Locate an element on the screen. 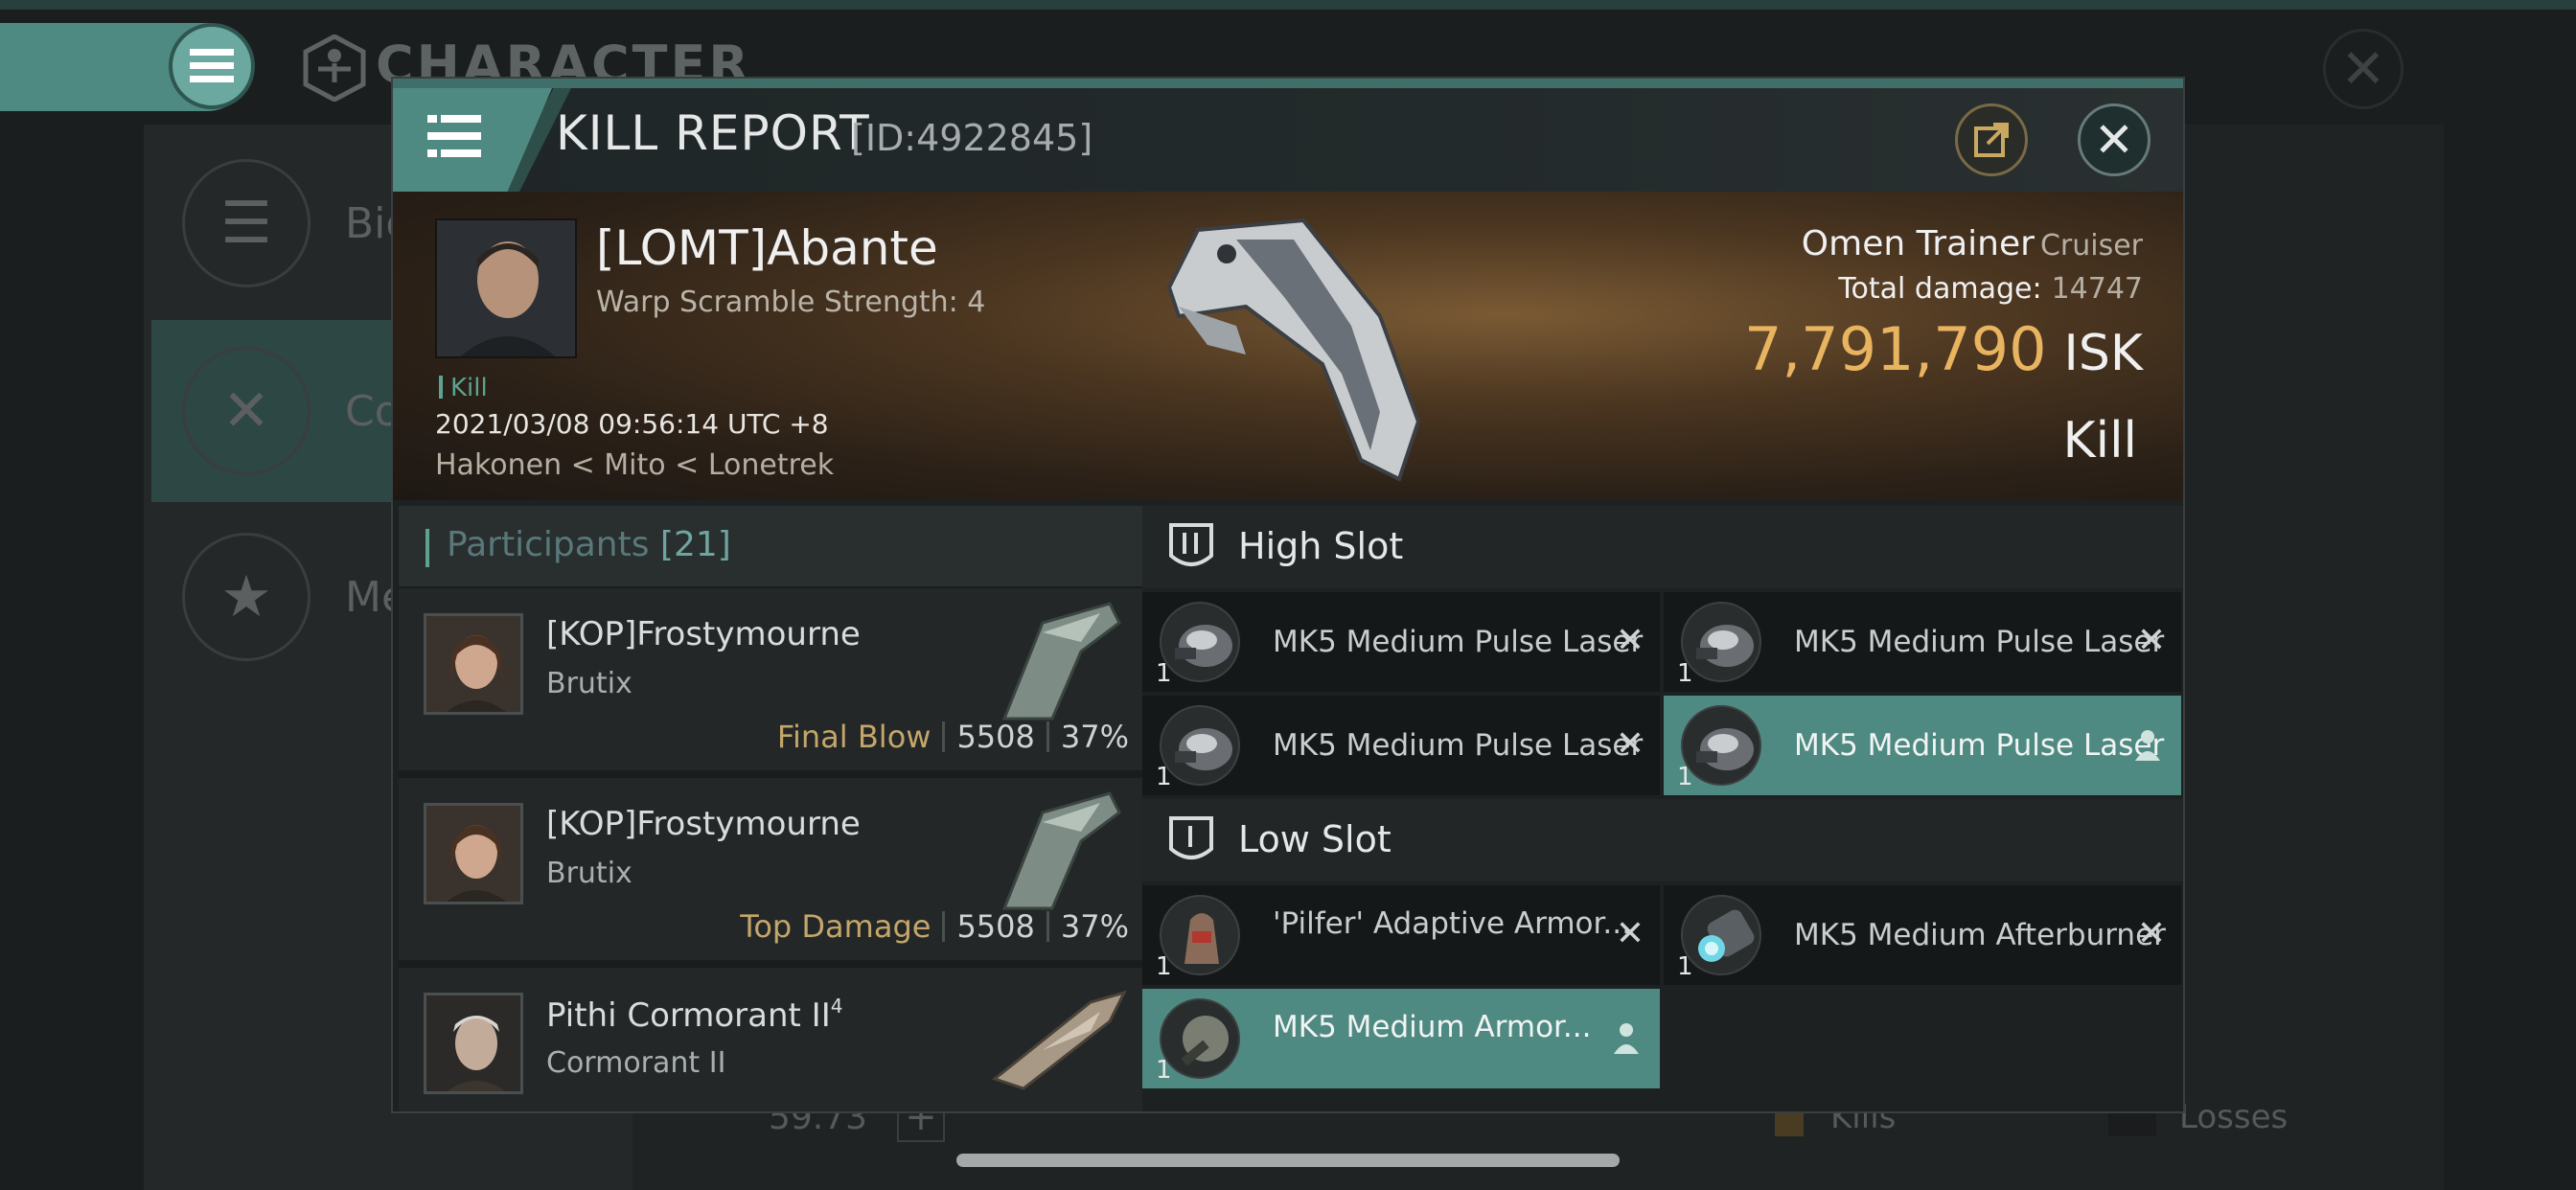 Image resolution: width=2576 pixels, height=1190 pixels. main-menu-button is located at coordinates (212, 66).